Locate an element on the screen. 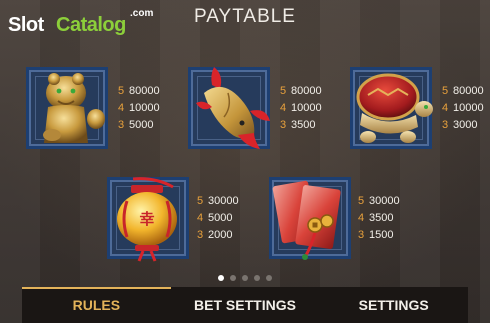 The width and height of the screenshot is (490, 323). pay-row: 3 1500 is located at coordinates (393, 235).